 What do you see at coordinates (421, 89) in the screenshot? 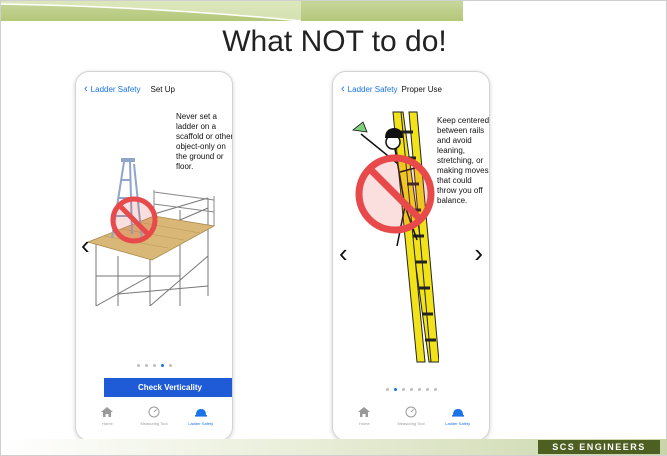
I see `screen-title: Proper Use` at bounding box center [421, 89].